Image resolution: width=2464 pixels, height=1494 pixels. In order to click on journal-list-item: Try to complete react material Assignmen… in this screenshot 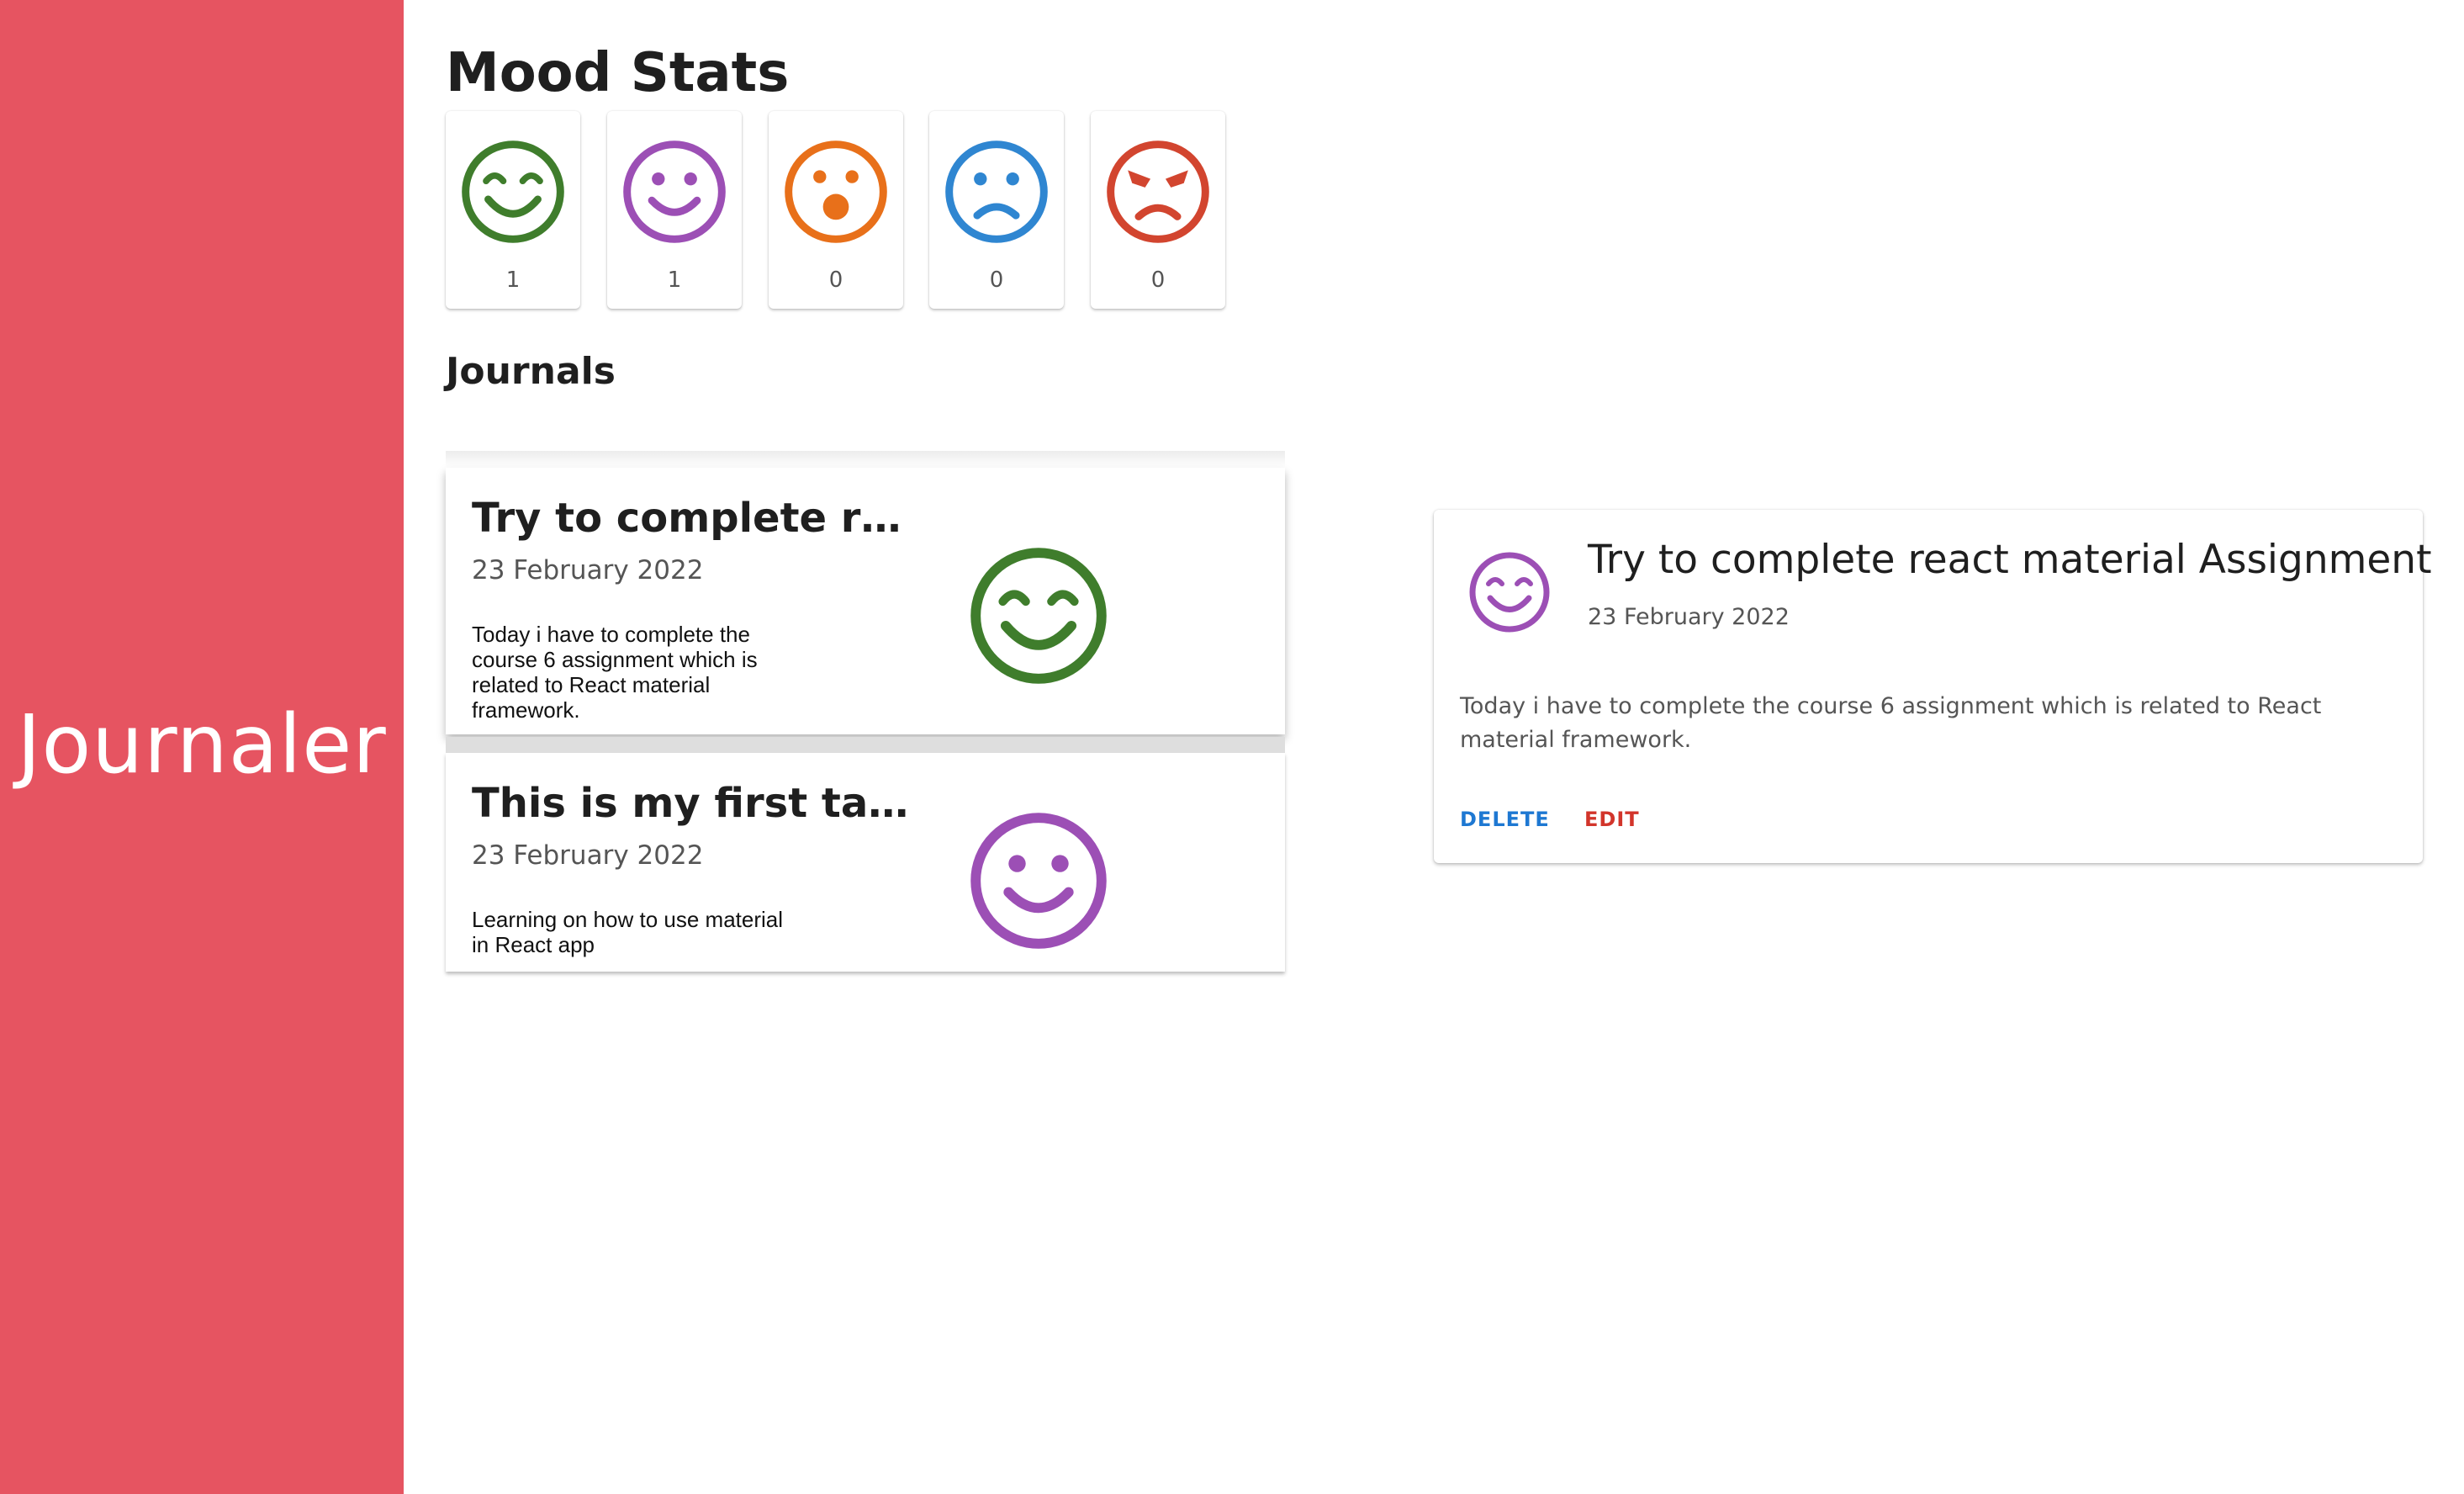, I will do `click(865, 601)`.